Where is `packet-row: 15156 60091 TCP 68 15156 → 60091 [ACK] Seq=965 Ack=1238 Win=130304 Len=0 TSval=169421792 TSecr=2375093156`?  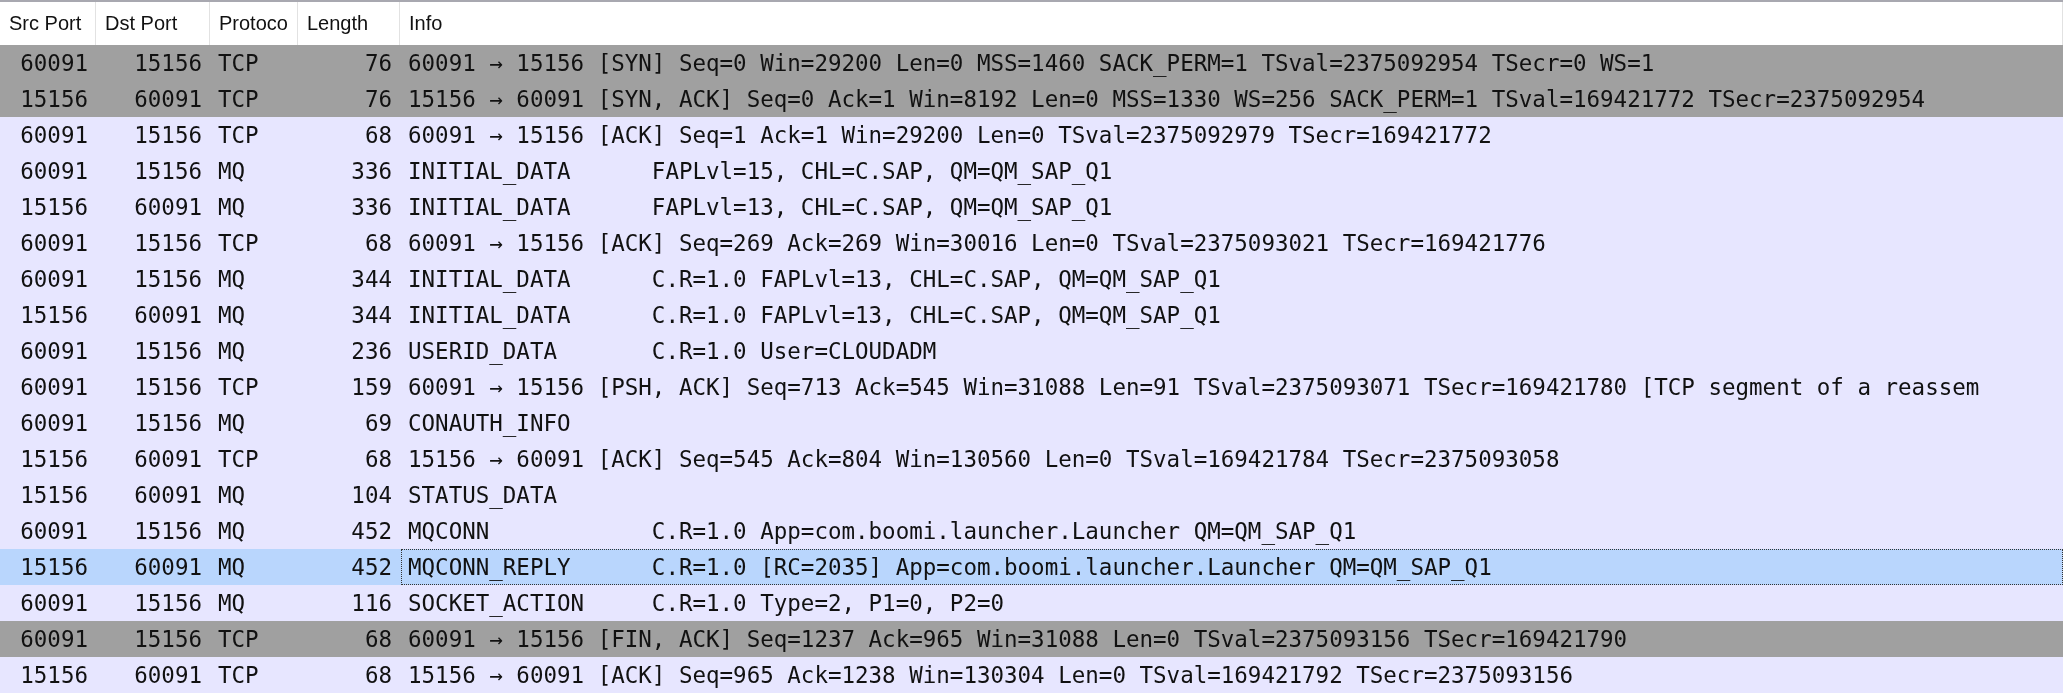
packet-row: 15156 60091 TCP 68 15156 → 60091 [ACK] Seq=965 Ack=1238 Win=130304 Len=0 TSval=169421792 TSecr=2375093156 is located at coordinates (1031, 675).